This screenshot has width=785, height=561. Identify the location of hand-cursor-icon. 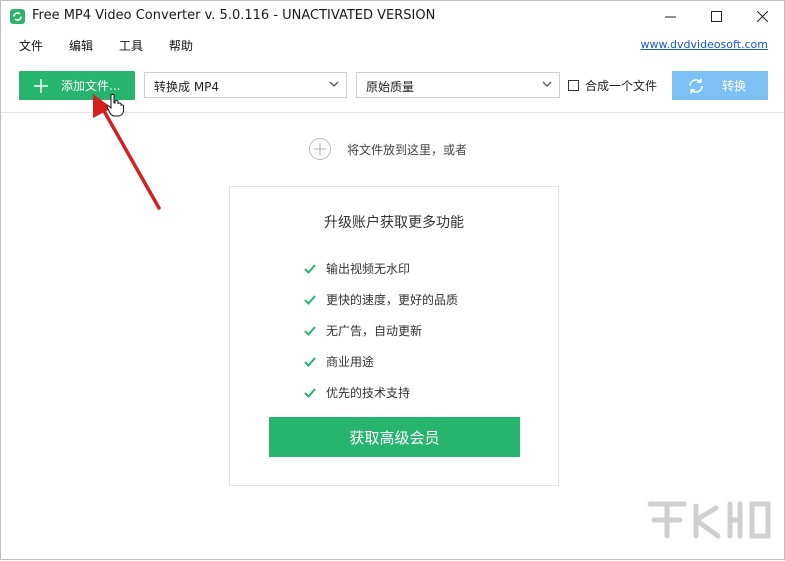
(115, 105).